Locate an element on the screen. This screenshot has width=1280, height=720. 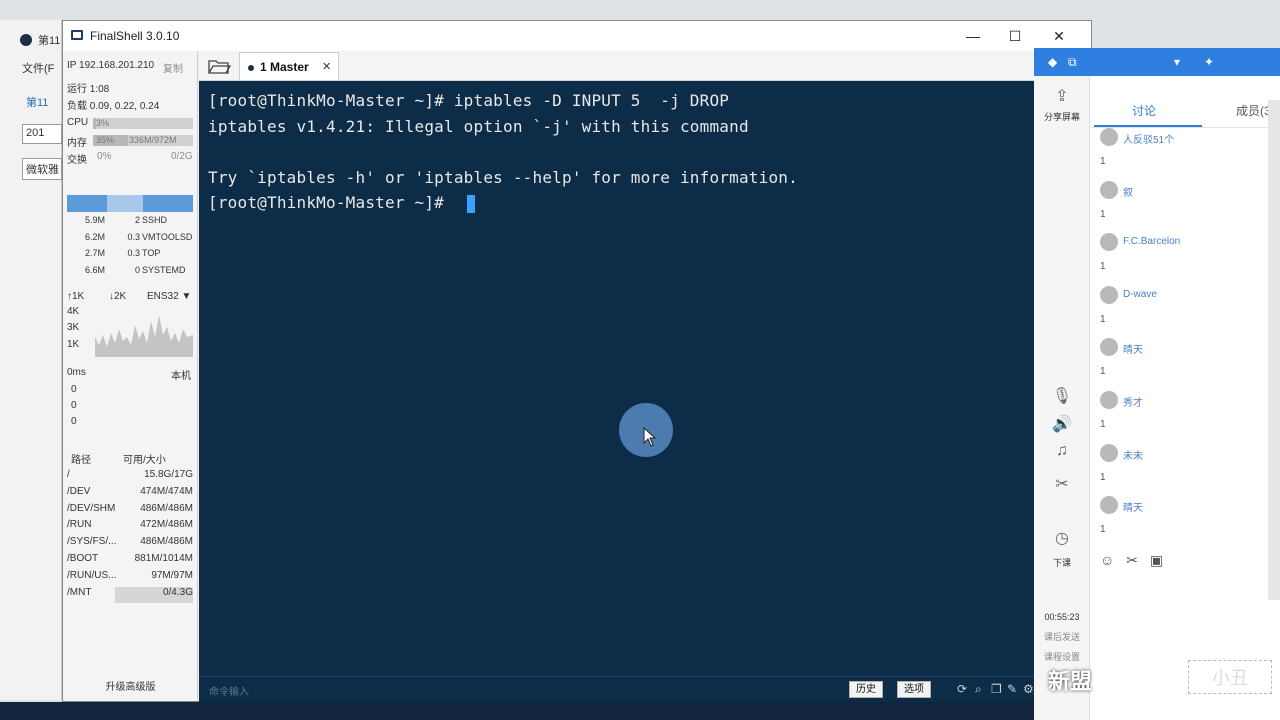
process-row: 2.7M 0.3 TOP is located at coordinates (130, 256).